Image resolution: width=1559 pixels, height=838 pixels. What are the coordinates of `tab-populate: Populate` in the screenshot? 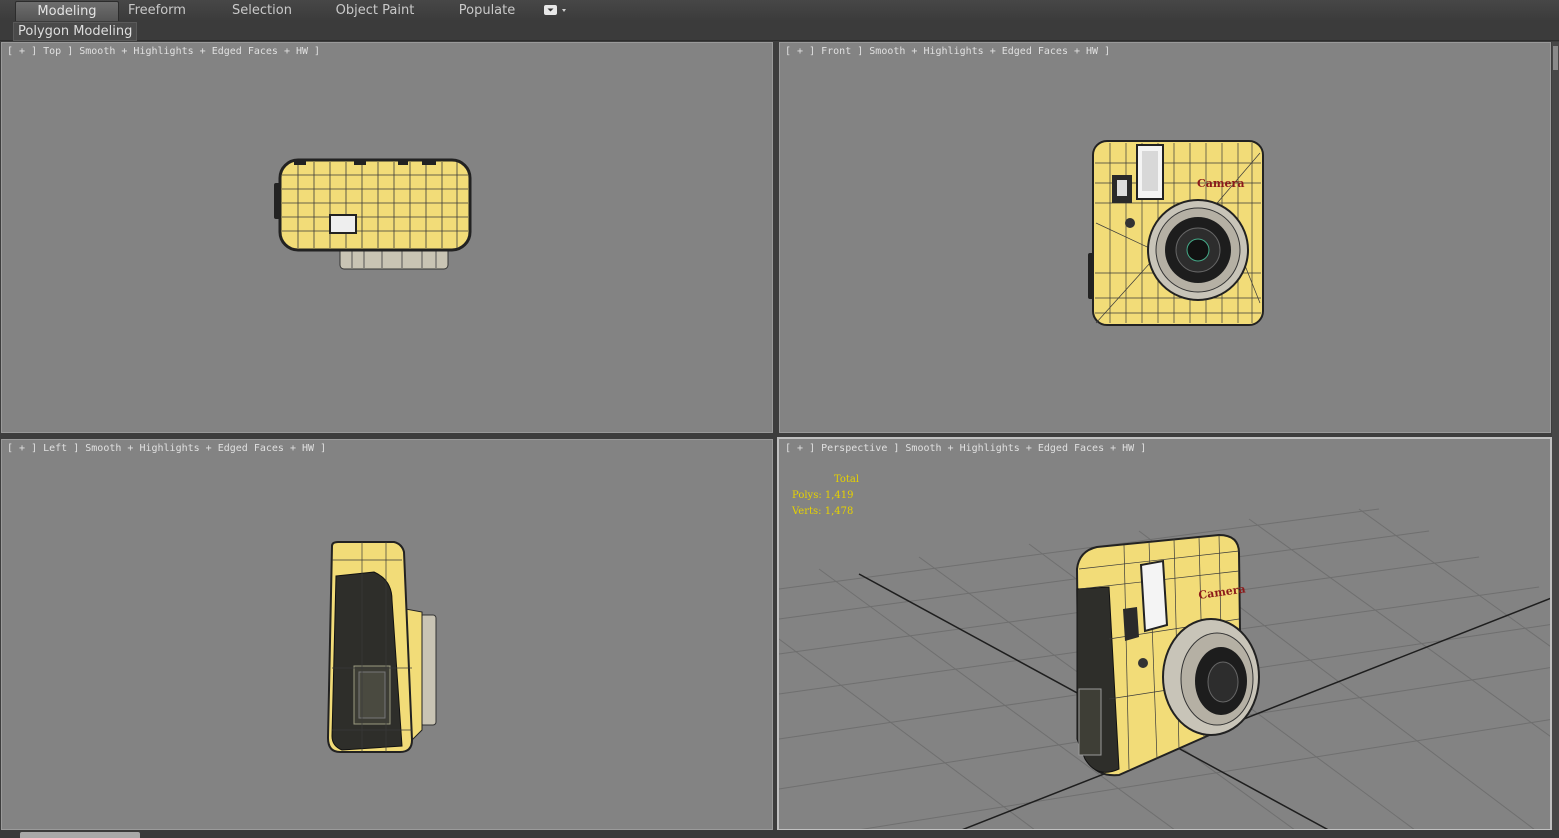 It's located at (487, 10).